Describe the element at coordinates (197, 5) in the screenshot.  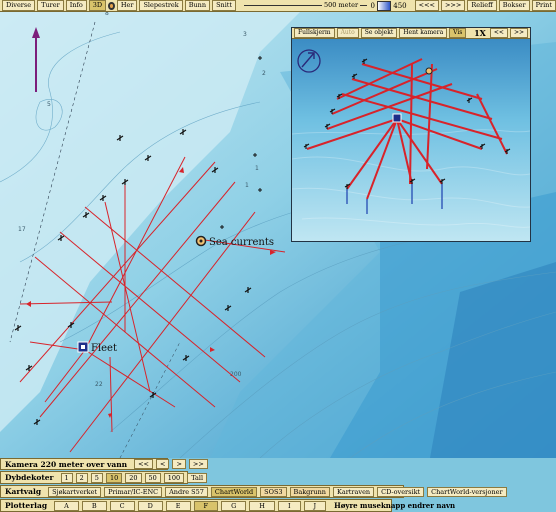
I see `menu-bunn: Bunn` at that location.